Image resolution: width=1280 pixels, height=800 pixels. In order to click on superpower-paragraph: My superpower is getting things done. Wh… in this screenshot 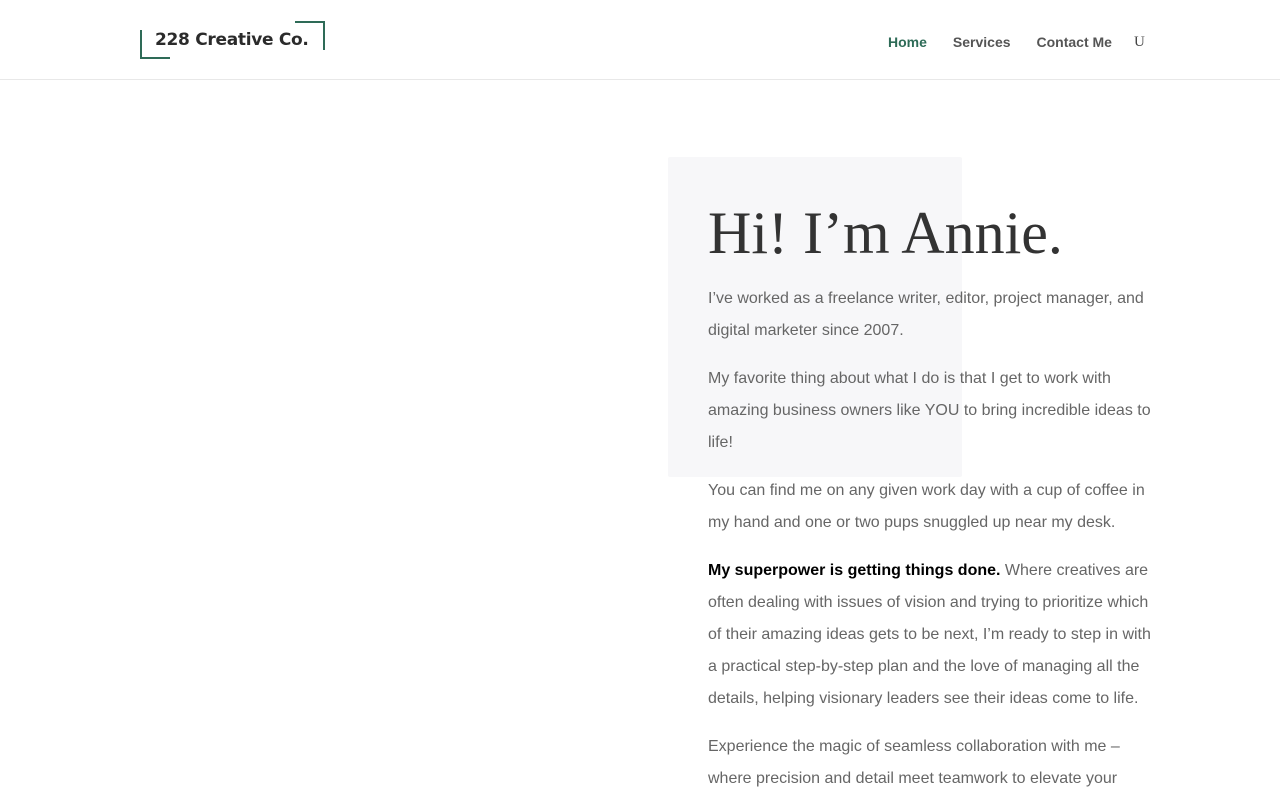, I will do `click(933, 637)`.